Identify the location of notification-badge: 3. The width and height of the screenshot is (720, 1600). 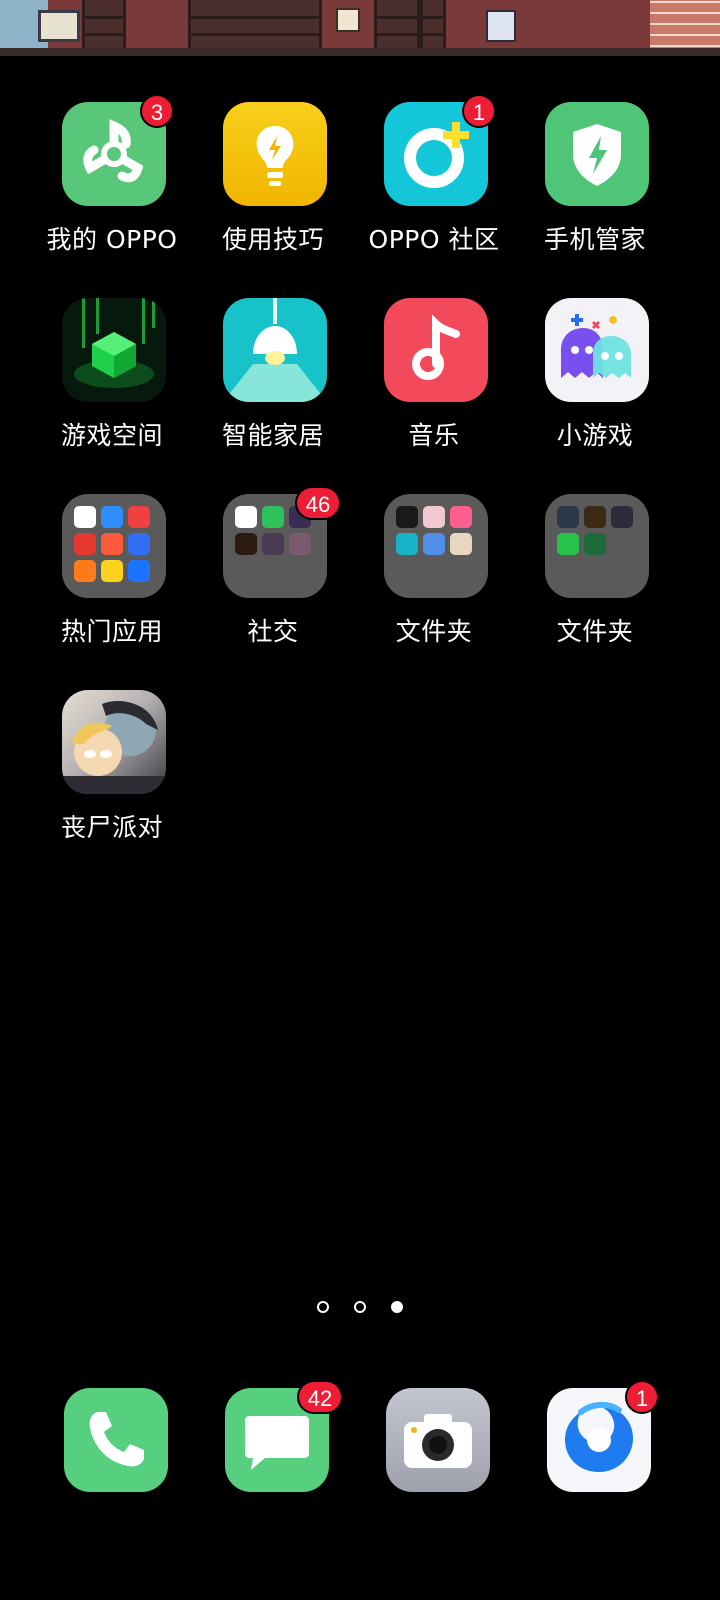
(157, 111).